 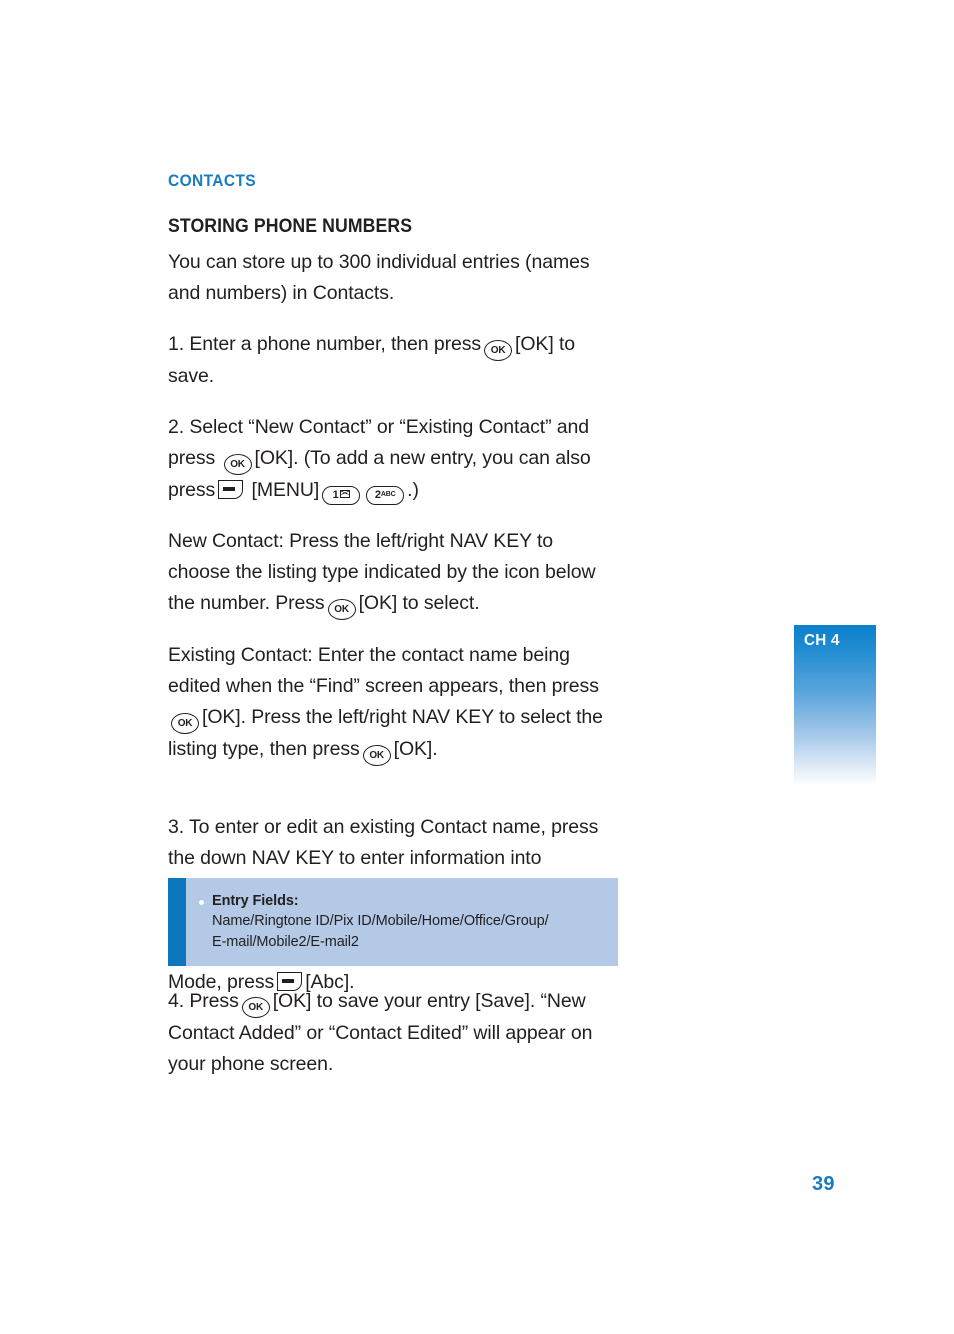 What do you see at coordinates (335, 494) in the screenshot?
I see `key-1-digit: 1` at bounding box center [335, 494].